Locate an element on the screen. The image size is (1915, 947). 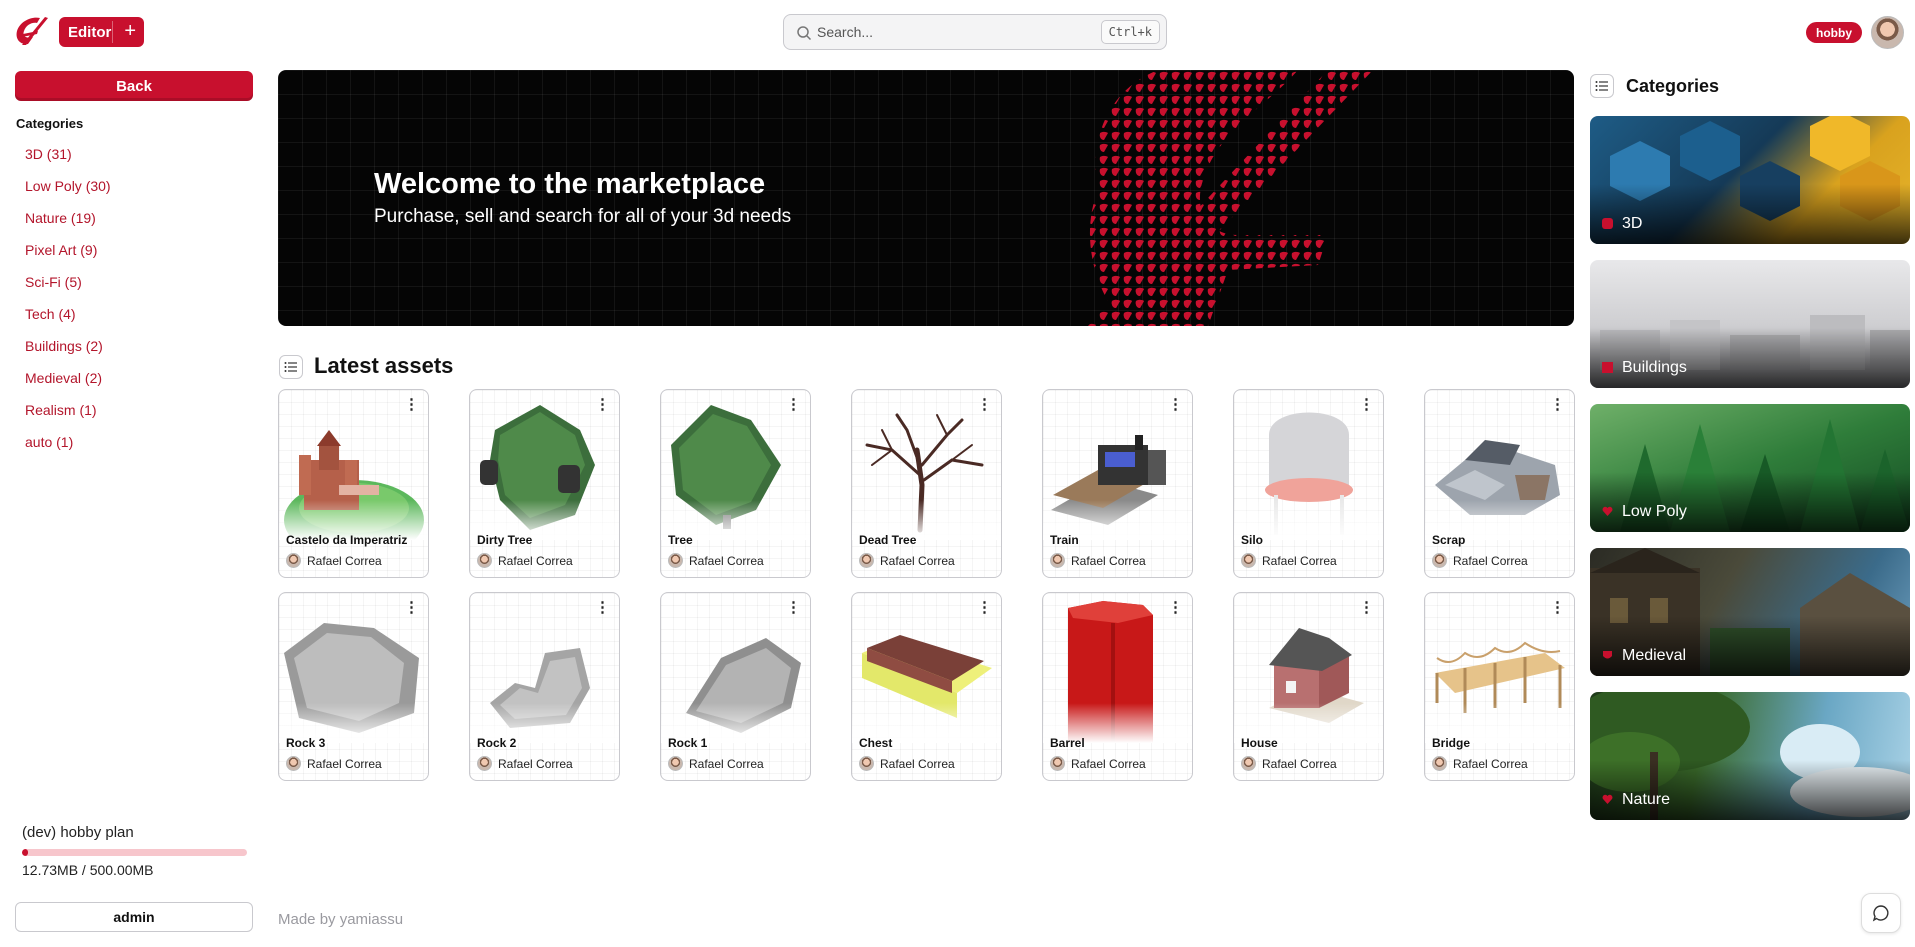
category-card-buildings: Buildings is located at coordinates (1750, 324).